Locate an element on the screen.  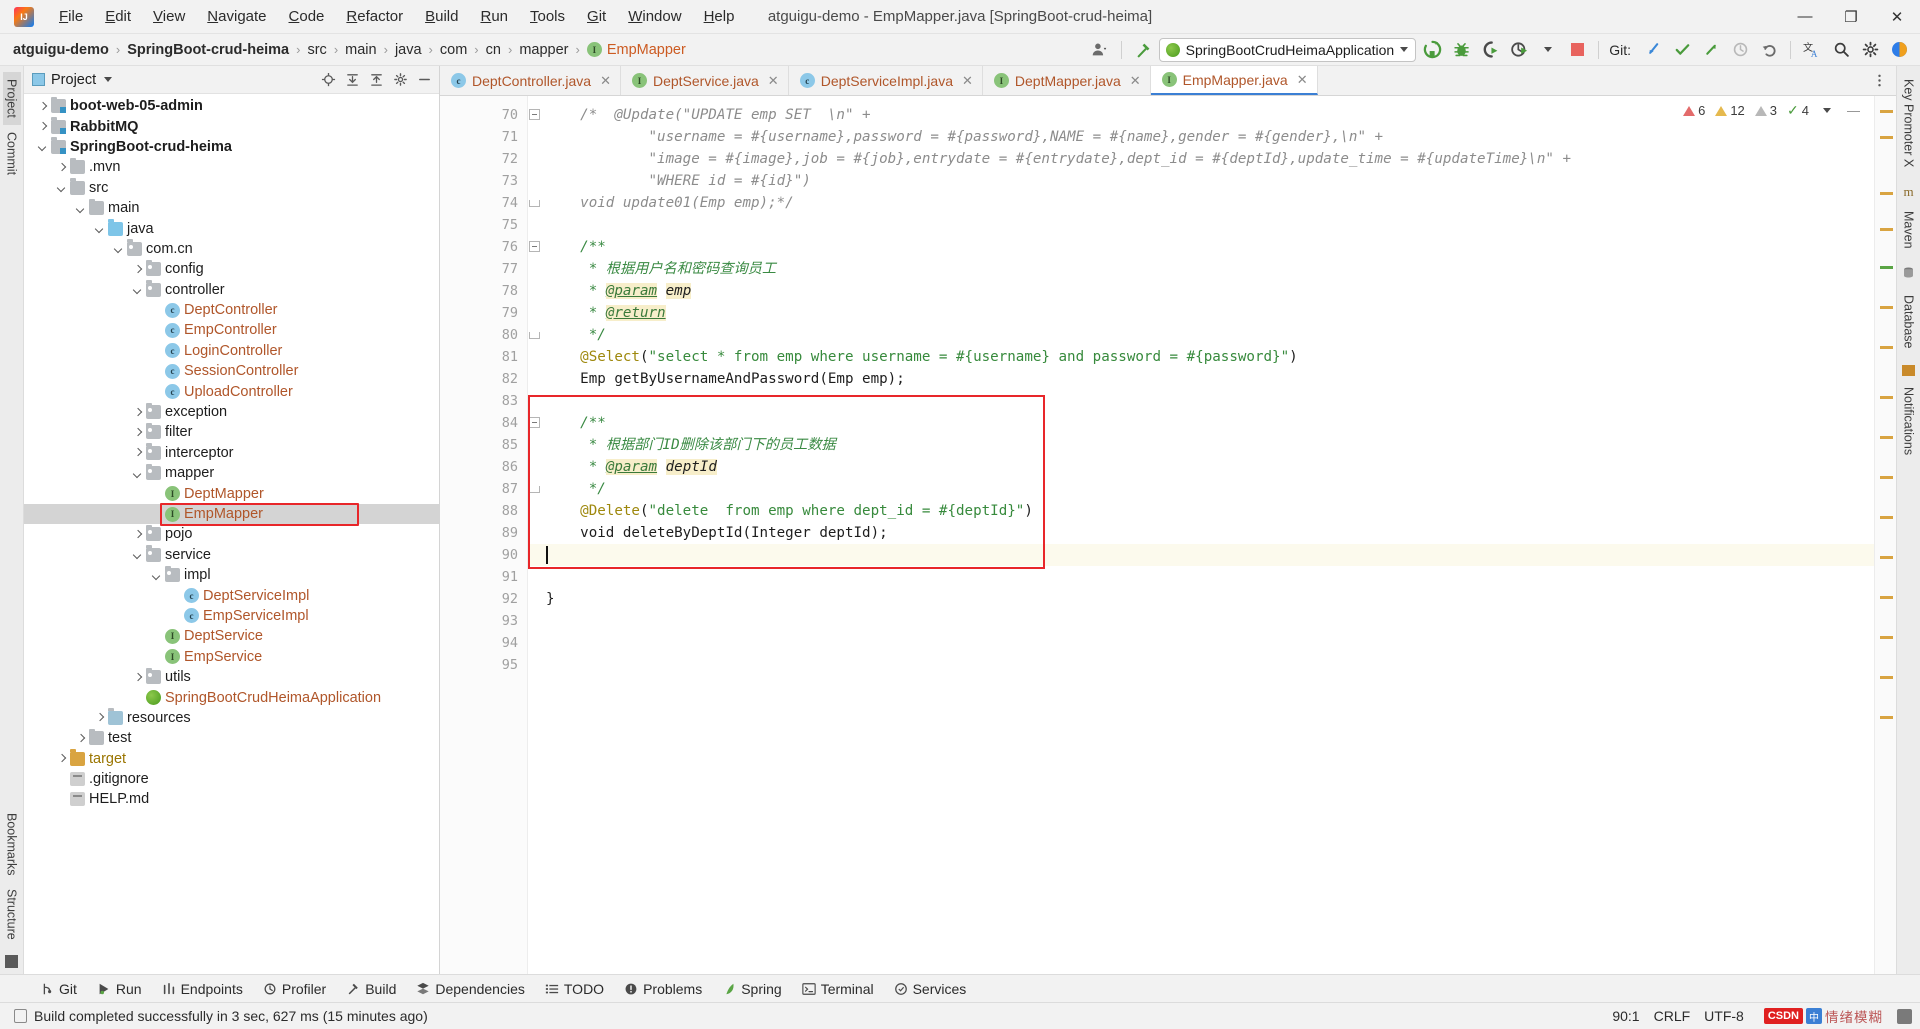
tree-node-pojo: pojo is located at coordinates (231, 534).